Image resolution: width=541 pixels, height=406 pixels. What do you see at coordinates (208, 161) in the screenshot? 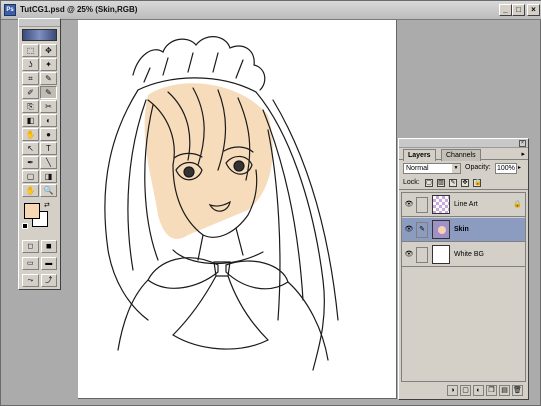
I see `skin-paint` at bounding box center [208, 161].